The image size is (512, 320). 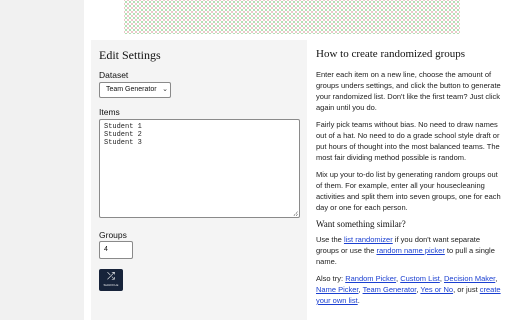 What do you see at coordinates (337, 289) in the screenshot?
I see `name-picker-link: Name Picker` at bounding box center [337, 289].